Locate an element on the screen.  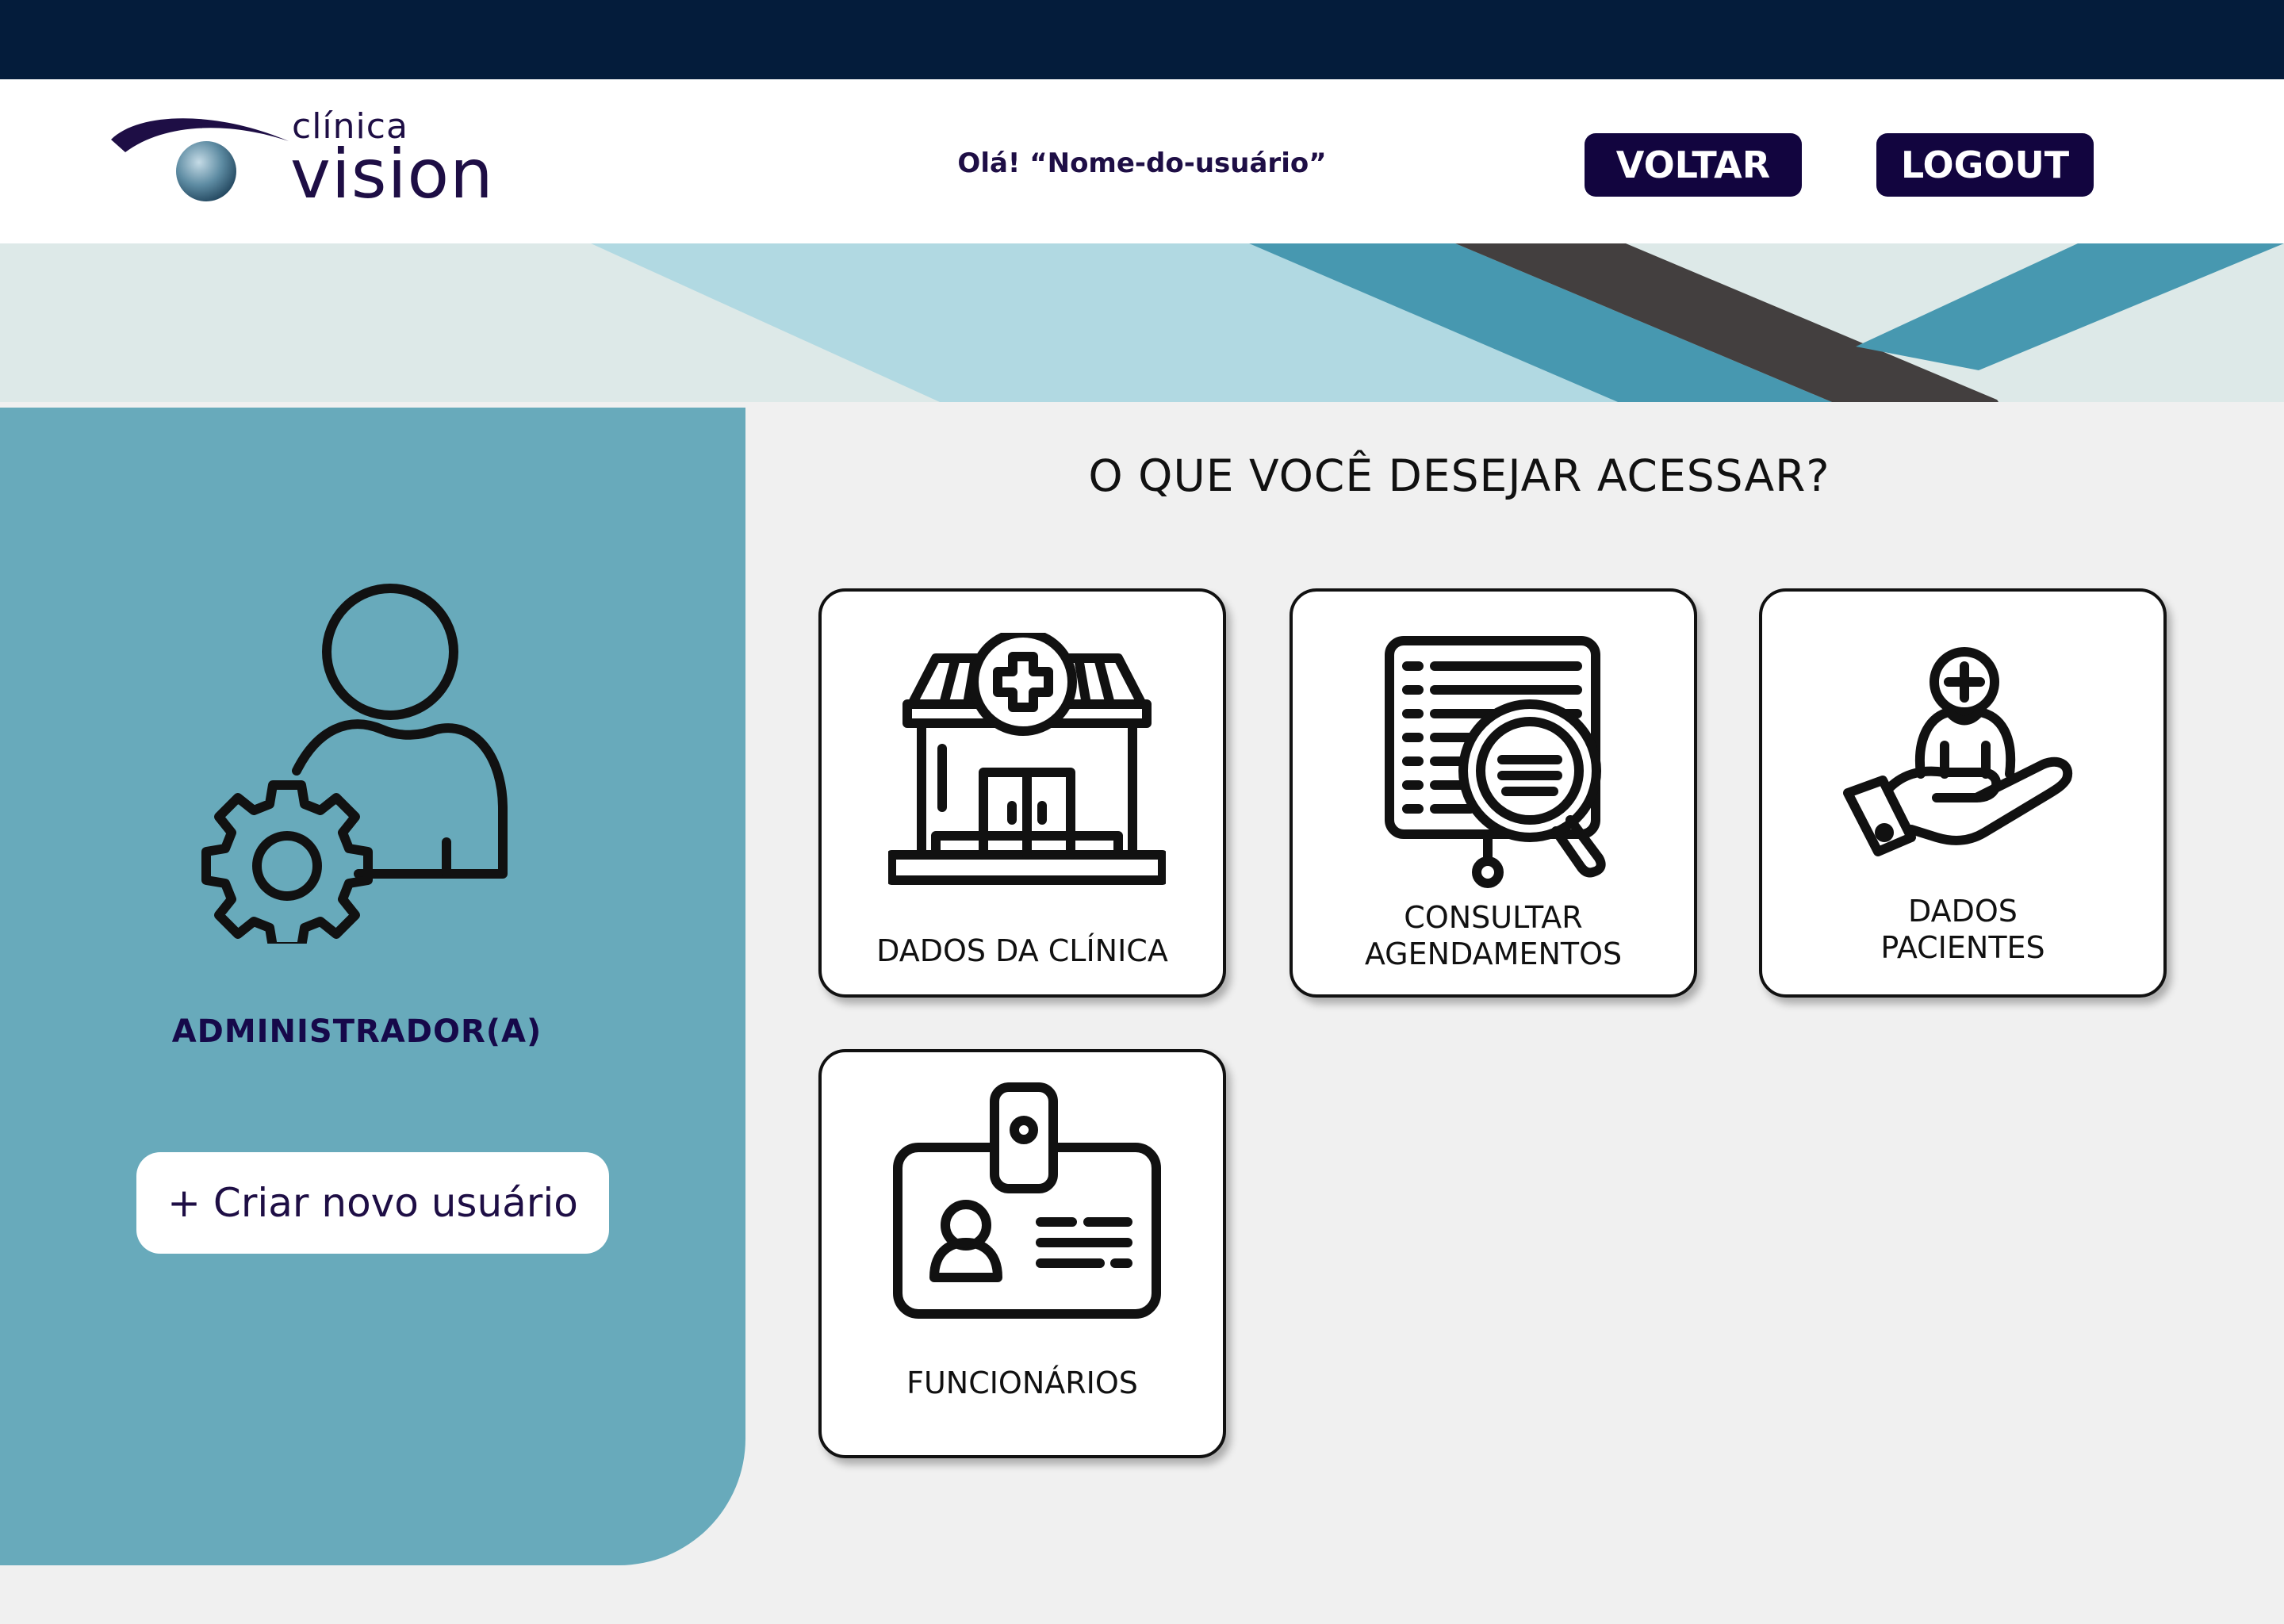
schedule-search-icon is located at coordinates (1495, 762).